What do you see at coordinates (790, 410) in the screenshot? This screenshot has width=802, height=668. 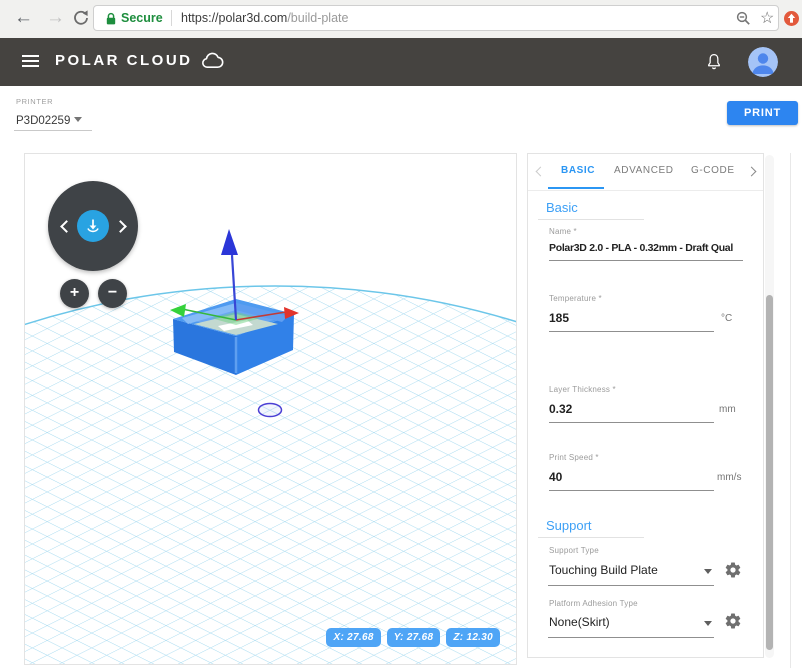 I see `page-edge-line` at bounding box center [790, 410].